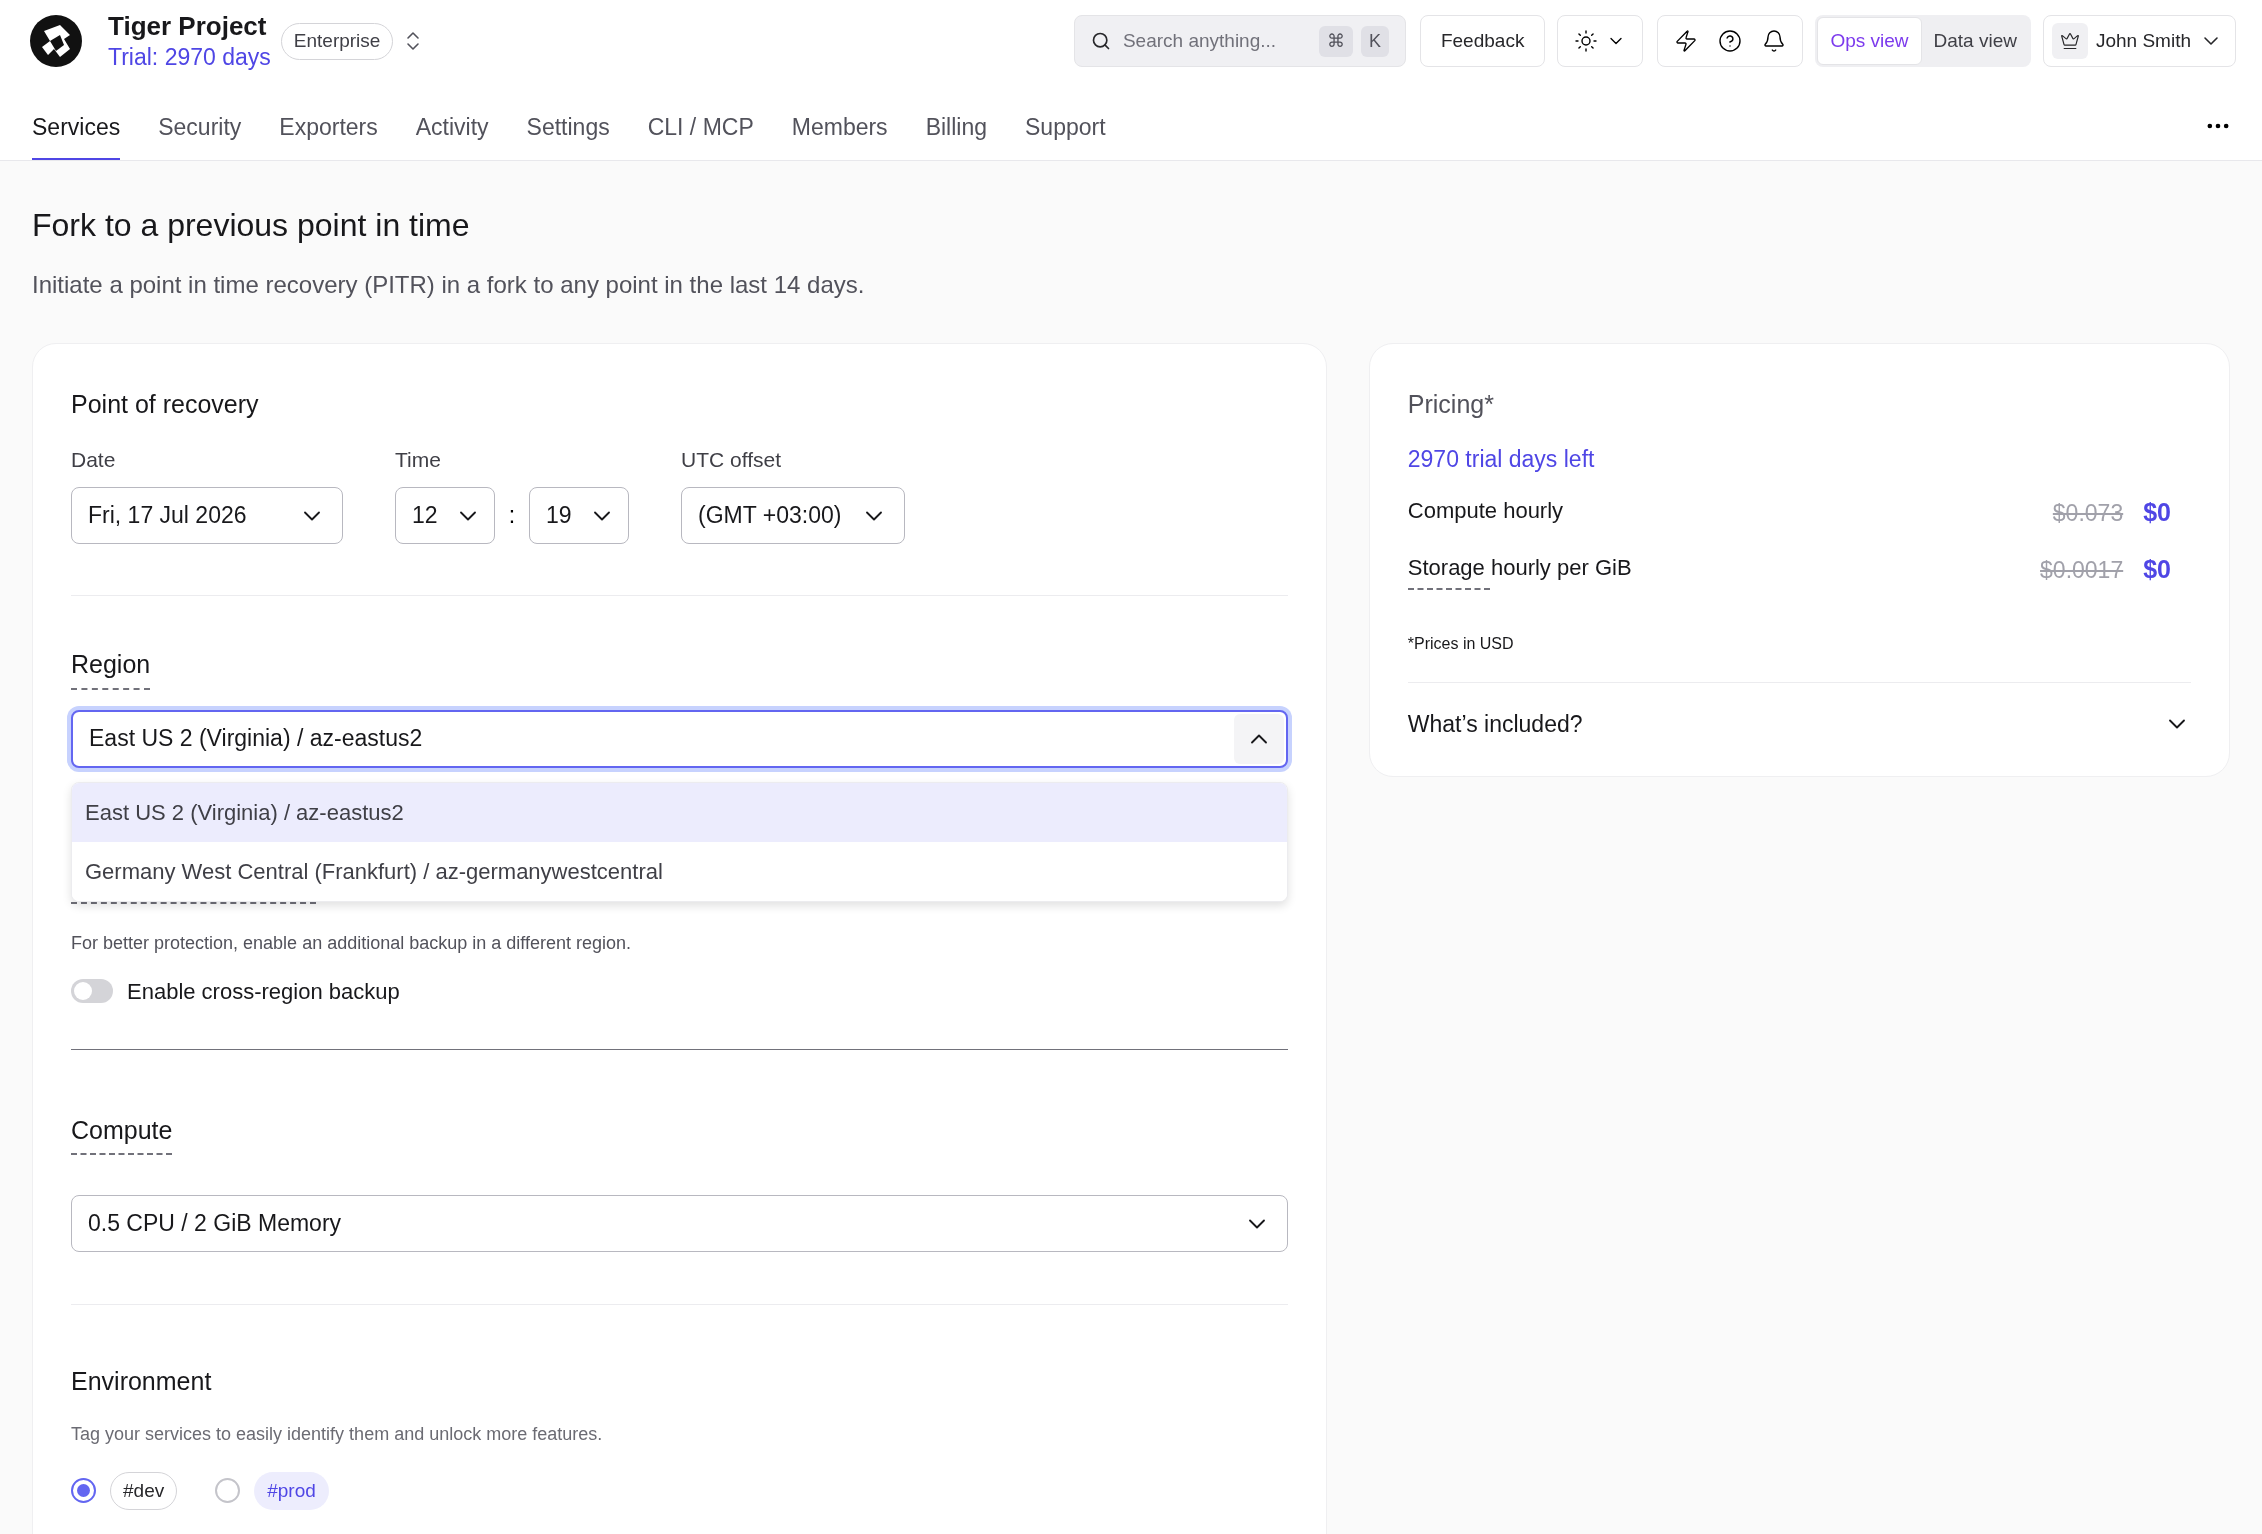 Image resolution: width=2262 pixels, height=1534 pixels. What do you see at coordinates (207, 515) in the screenshot?
I see `date-select: Fri, 17 Jul 2026` at bounding box center [207, 515].